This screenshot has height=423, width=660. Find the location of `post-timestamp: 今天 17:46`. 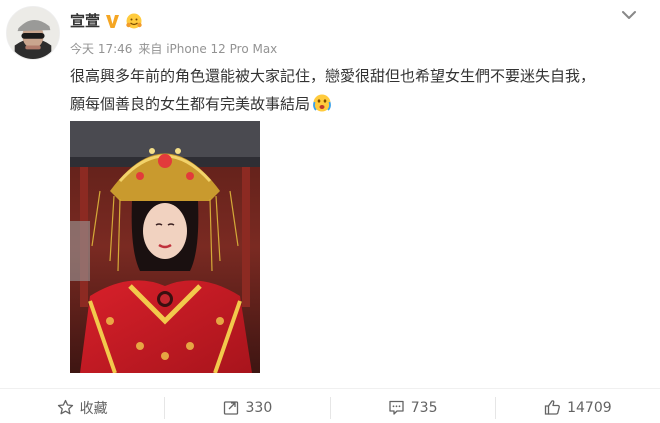

post-timestamp: 今天 17:46 is located at coordinates (101, 49).